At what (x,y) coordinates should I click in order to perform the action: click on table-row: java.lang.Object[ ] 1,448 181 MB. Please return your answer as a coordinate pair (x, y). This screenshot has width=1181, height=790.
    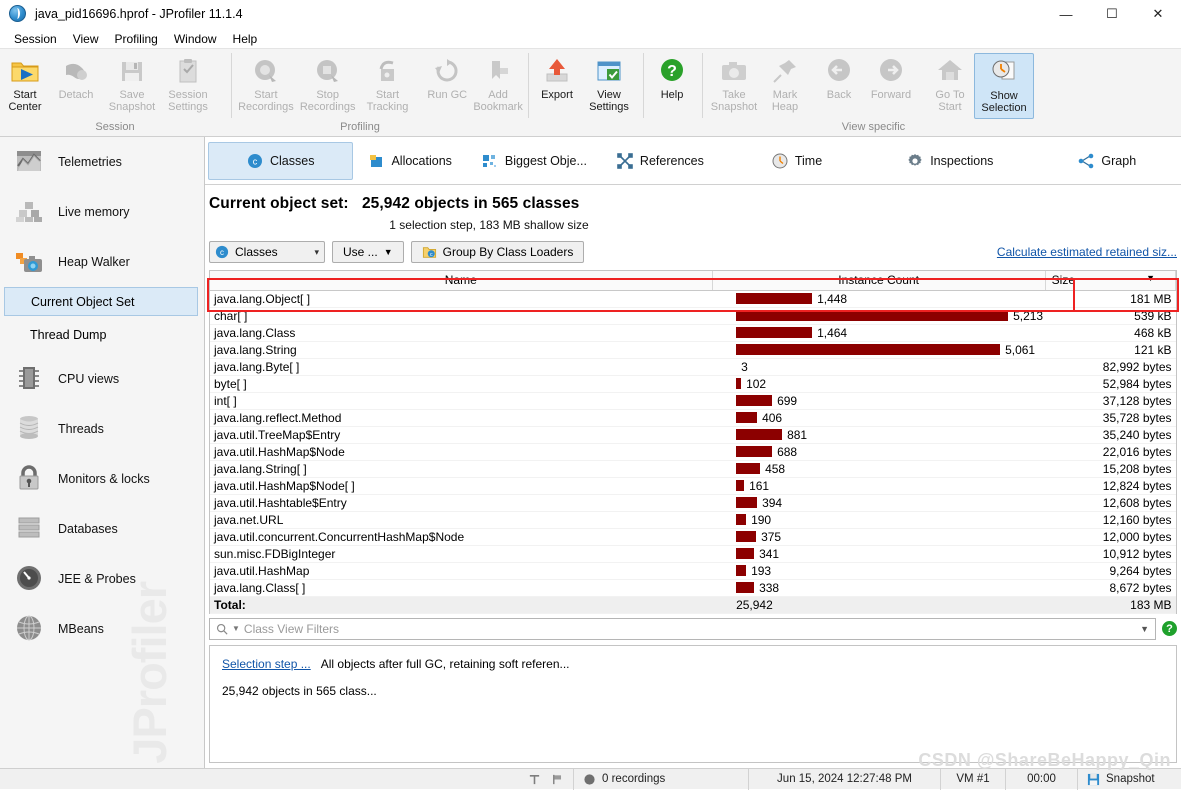
    Looking at the image, I should click on (693, 299).